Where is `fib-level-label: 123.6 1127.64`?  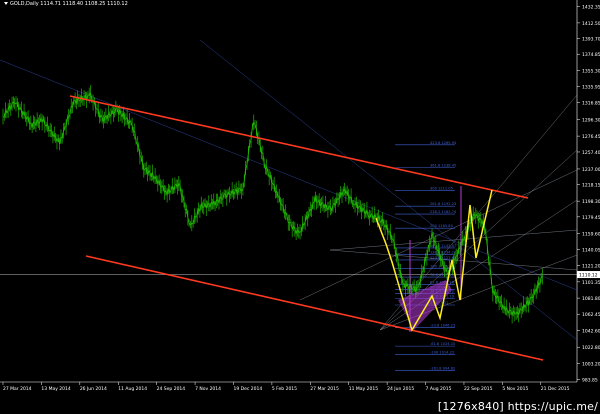 fib-level-label: 123.6 1127.64 is located at coordinates (443, 258).